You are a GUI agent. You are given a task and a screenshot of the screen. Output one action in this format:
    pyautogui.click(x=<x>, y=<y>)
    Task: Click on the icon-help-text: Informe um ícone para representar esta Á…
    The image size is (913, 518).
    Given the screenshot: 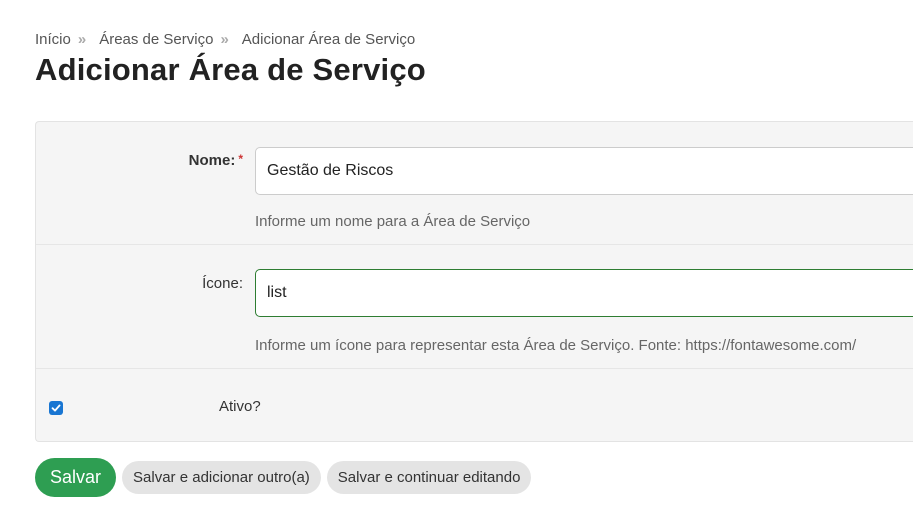 What is the action you would take?
    pyautogui.click(x=556, y=345)
    